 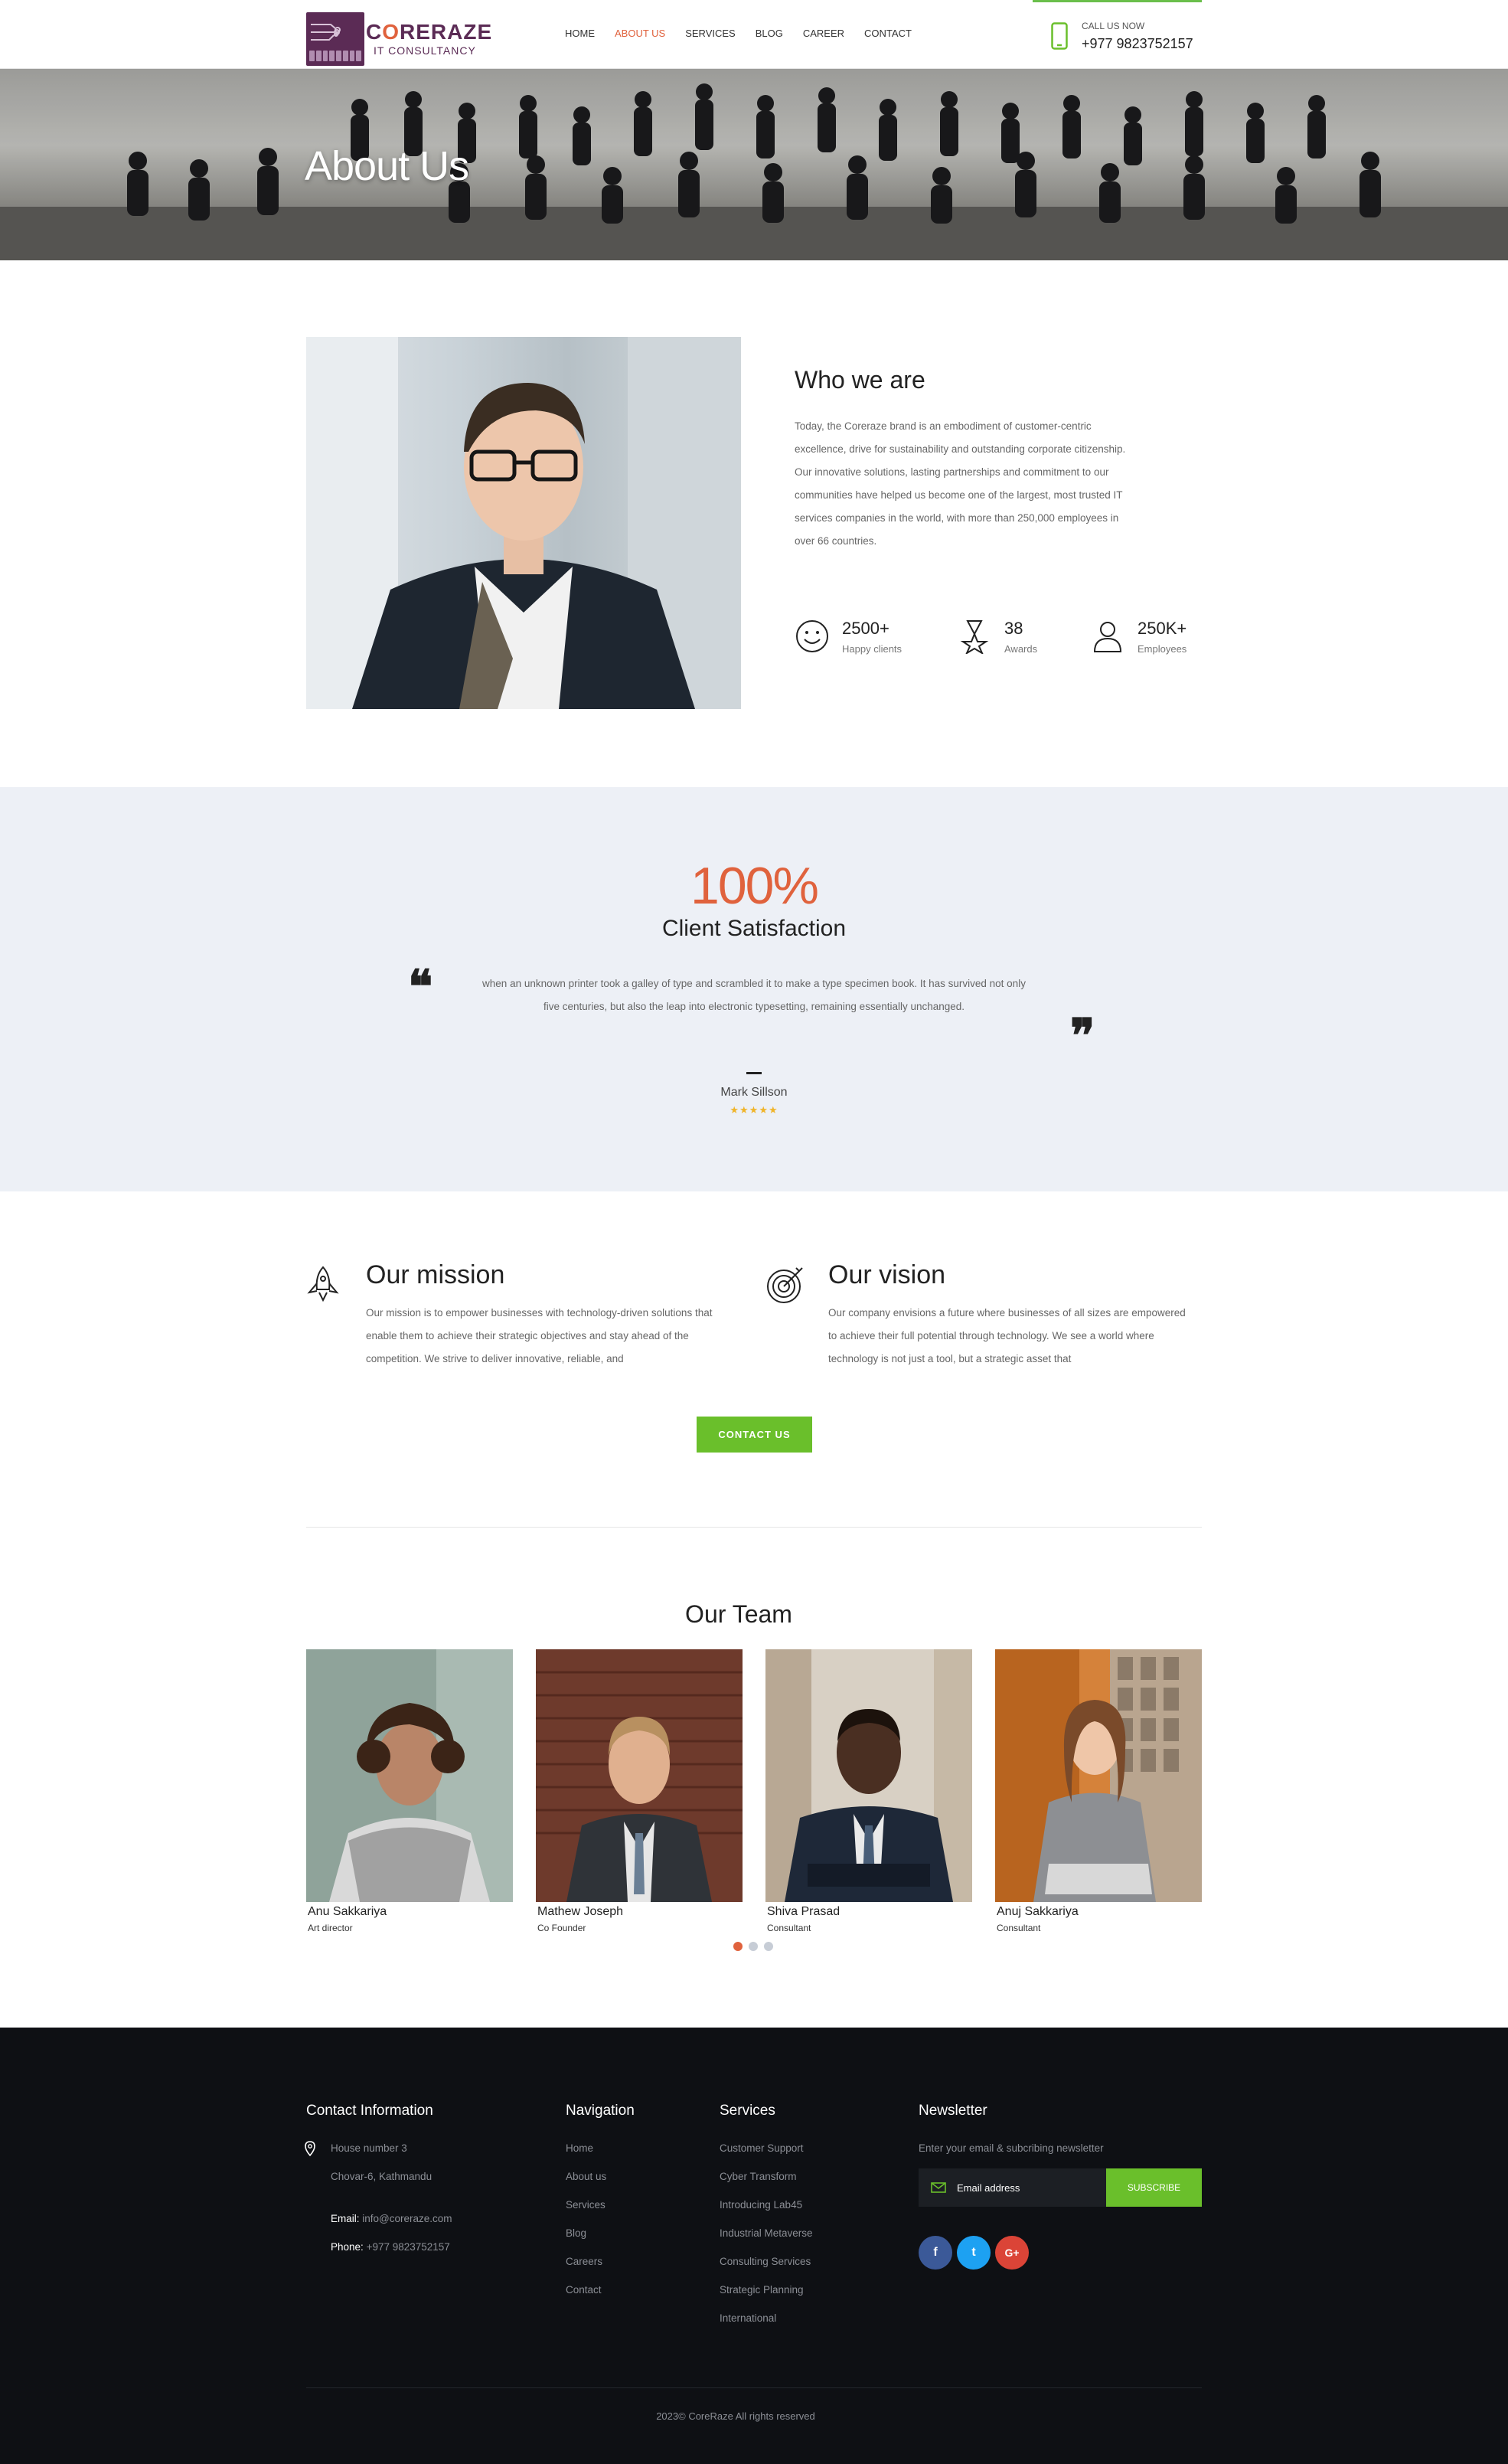 What do you see at coordinates (812, 636) in the screenshot?
I see `smiley-icon` at bounding box center [812, 636].